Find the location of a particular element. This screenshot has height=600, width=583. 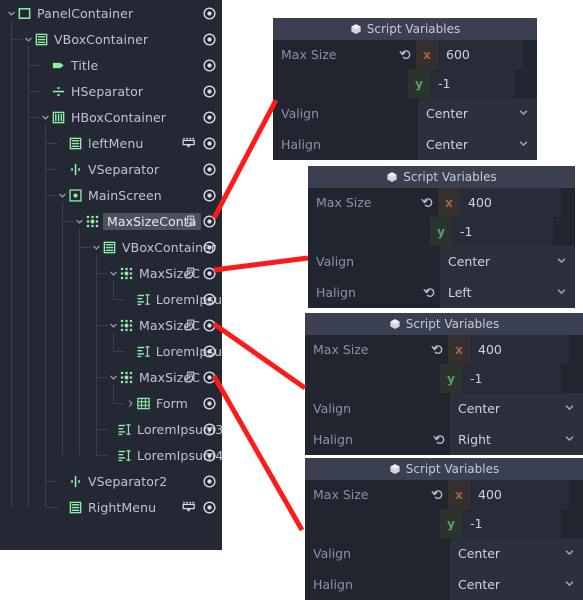

tree-item-form: Form is located at coordinates (111, 403).